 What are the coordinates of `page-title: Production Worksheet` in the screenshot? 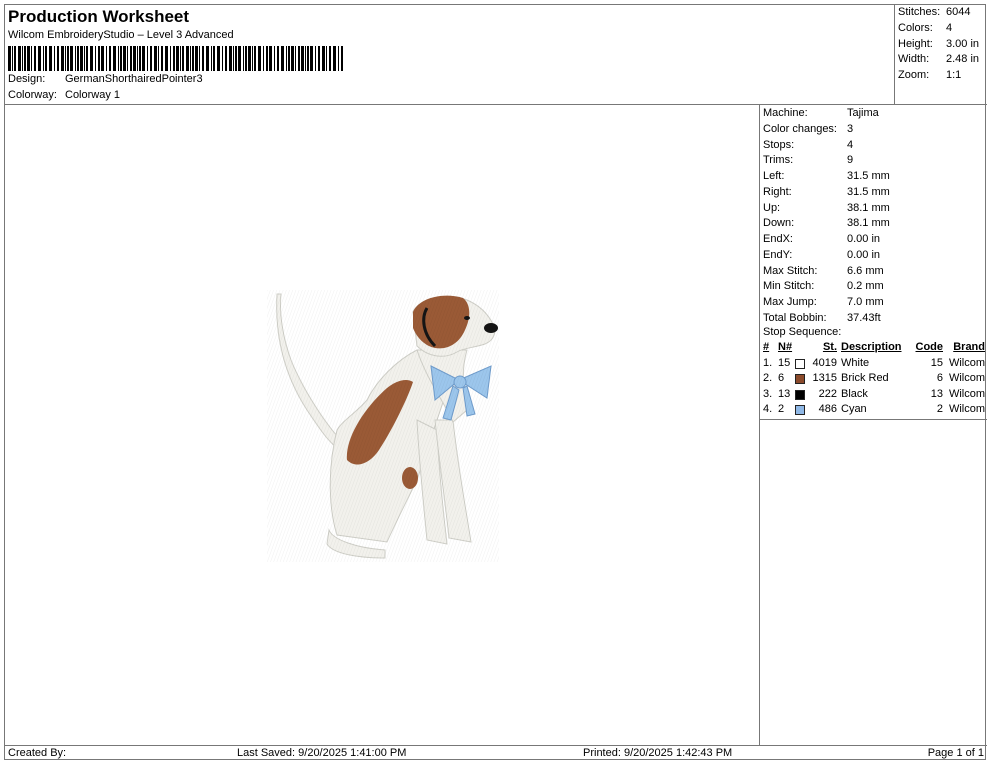 It's located at (99, 16).